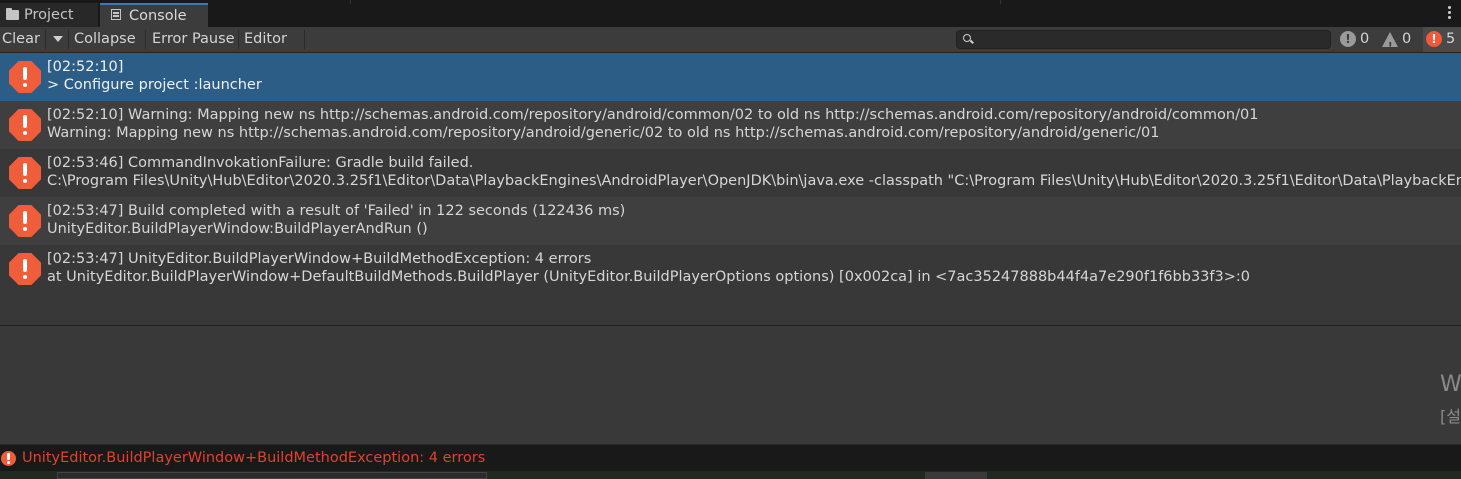 This screenshot has height=479, width=1461. What do you see at coordinates (730, 475) in the screenshot?
I see `bottom-strip` at bounding box center [730, 475].